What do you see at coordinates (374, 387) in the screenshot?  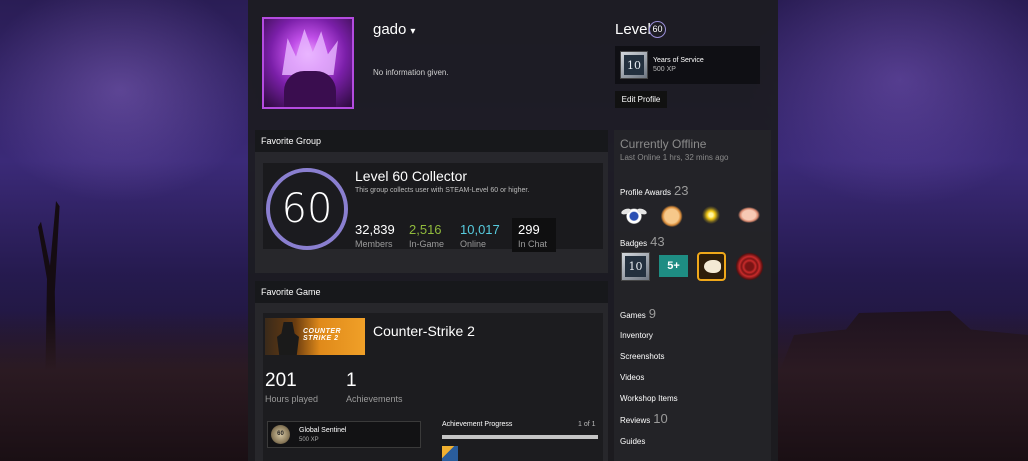 I see `achievements-stat: 1 Achievements` at bounding box center [374, 387].